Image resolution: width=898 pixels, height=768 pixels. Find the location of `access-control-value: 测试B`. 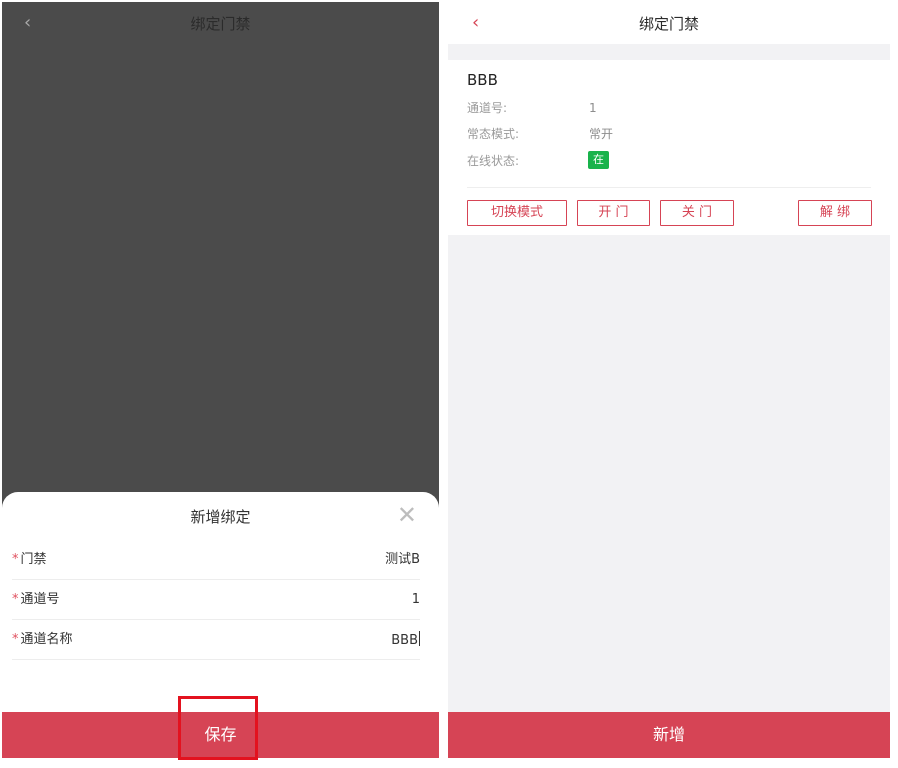

access-control-value: 测试B is located at coordinates (402, 560).